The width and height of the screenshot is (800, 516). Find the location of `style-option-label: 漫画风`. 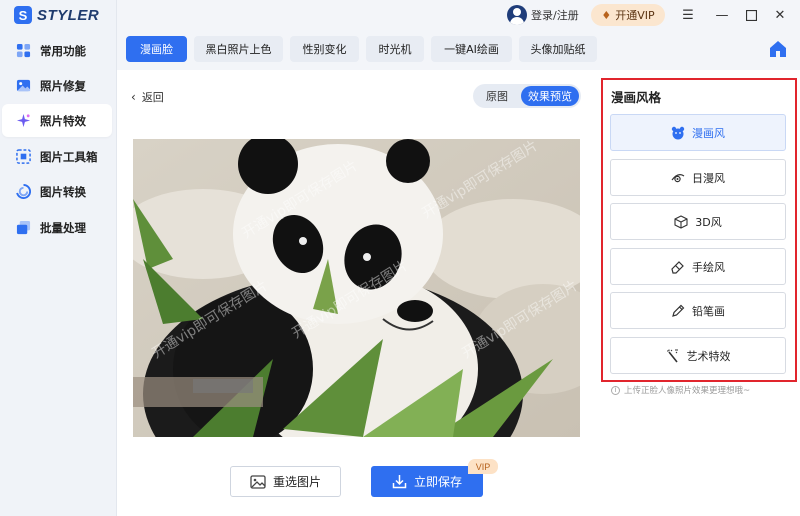

style-option-label: 漫画风 is located at coordinates (708, 133).